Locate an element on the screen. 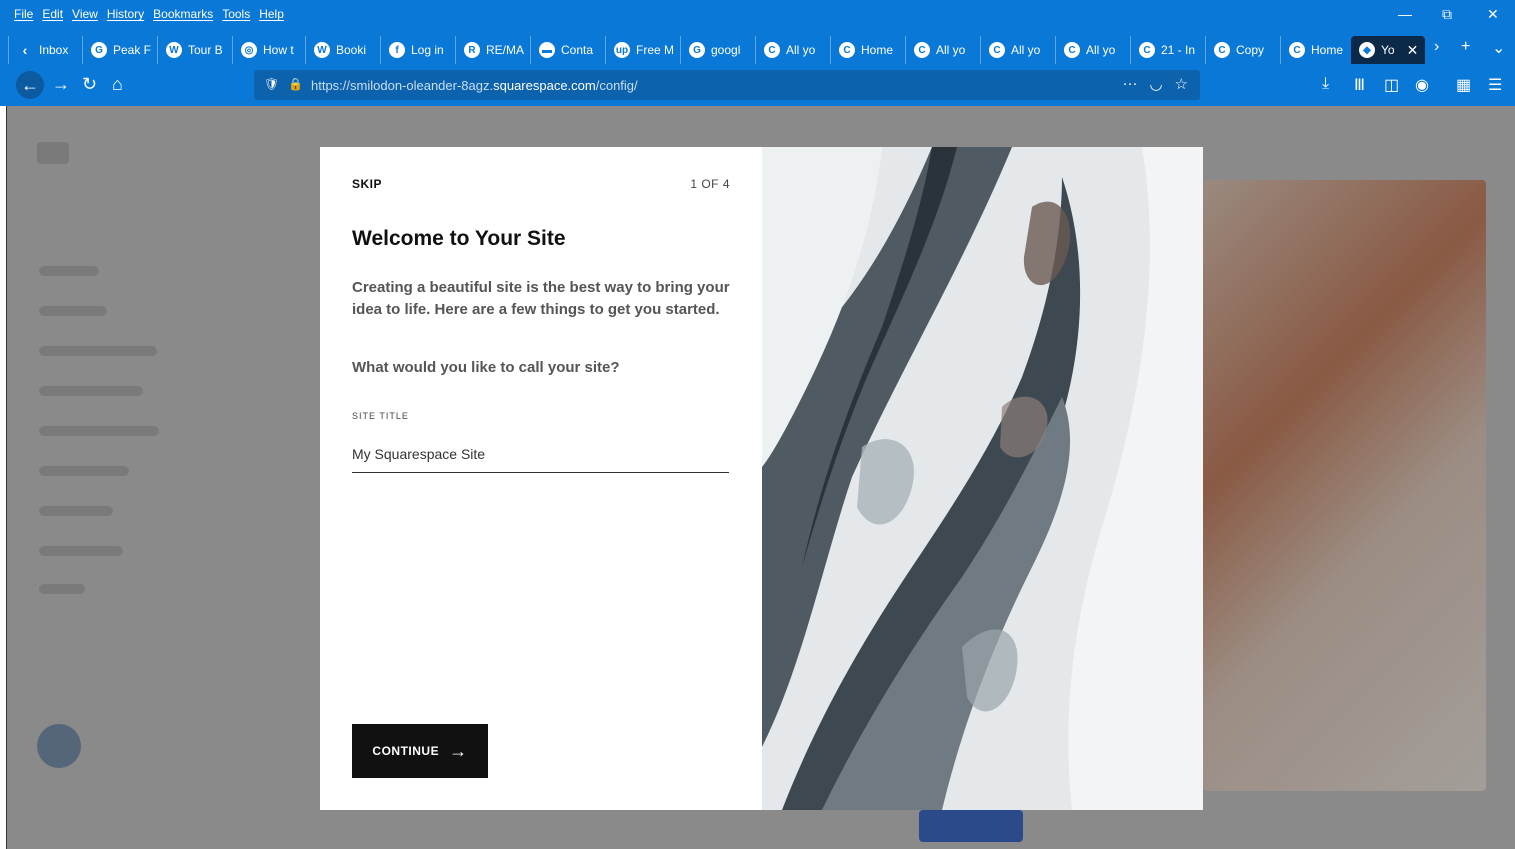 The width and height of the screenshot is (1515, 849). tab-label: RE/MA is located at coordinates (505, 50).